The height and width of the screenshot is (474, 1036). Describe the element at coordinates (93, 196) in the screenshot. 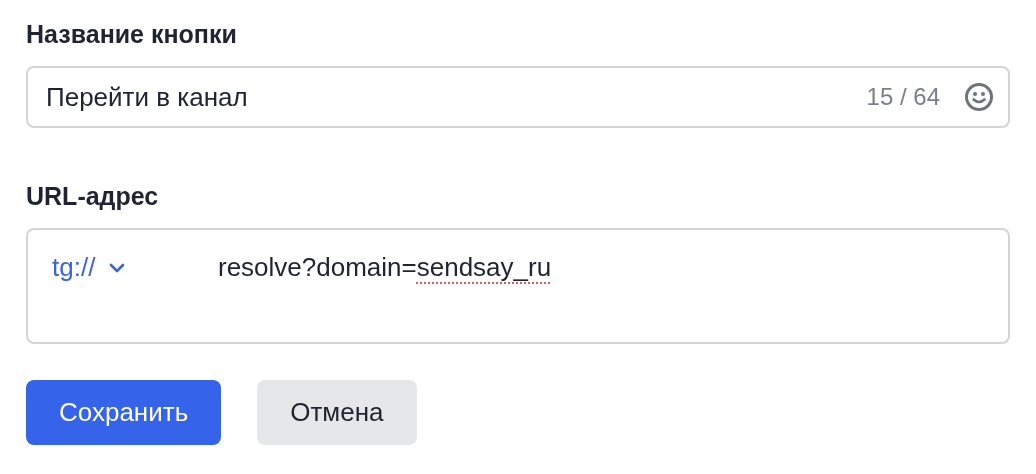

I see `field-label: URL-адрес` at that location.